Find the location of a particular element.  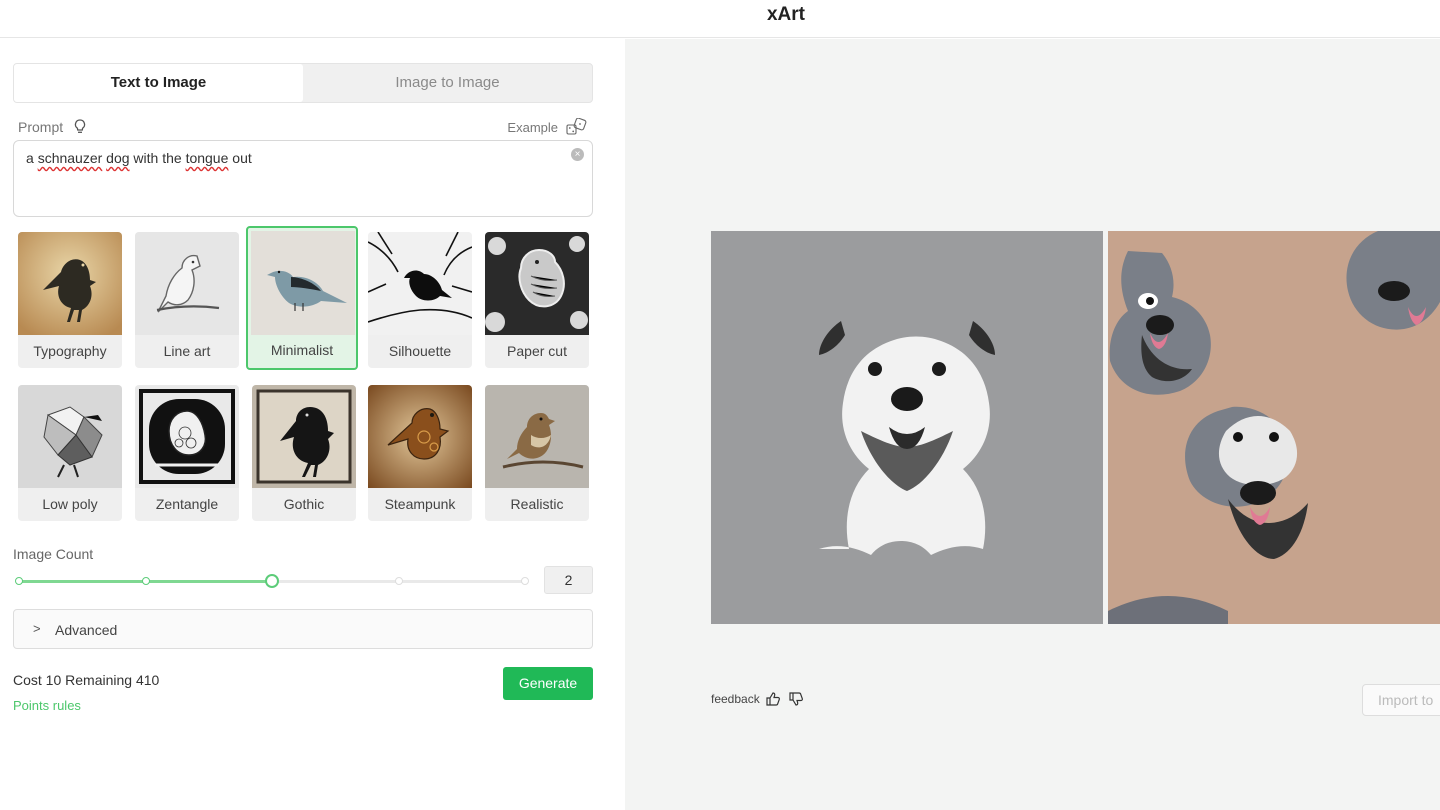

realistic-thumbnail is located at coordinates (537, 436).